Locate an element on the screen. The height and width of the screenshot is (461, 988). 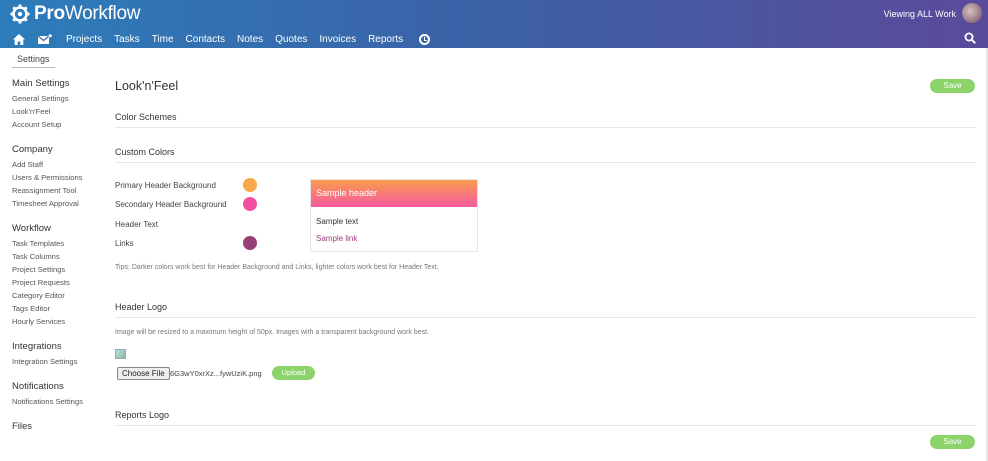
sidebar-item-project-settings: Project Settings is located at coordinates (59, 269).